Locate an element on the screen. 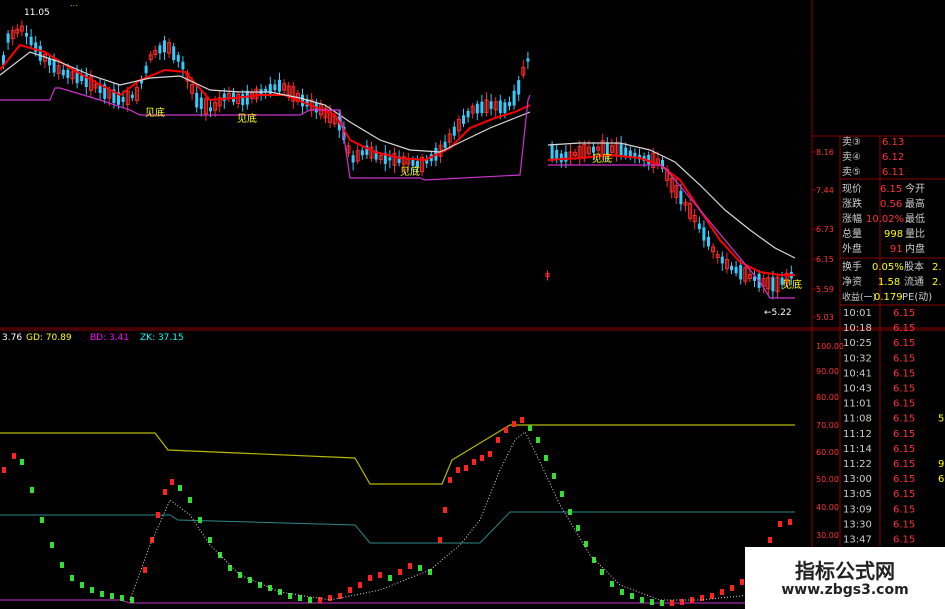  indicator-axis-label: 90.00 is located at coordinates (827, 371).